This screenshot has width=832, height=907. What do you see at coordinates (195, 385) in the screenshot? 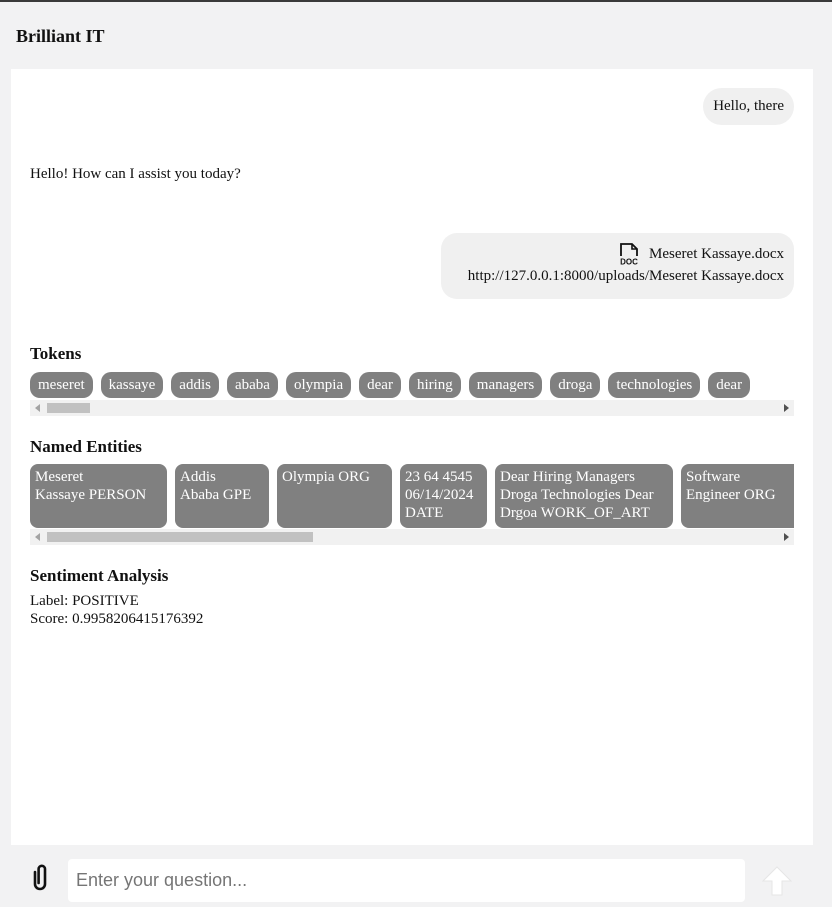
I see `token-chip: addis` at bounding box center [195, 385].